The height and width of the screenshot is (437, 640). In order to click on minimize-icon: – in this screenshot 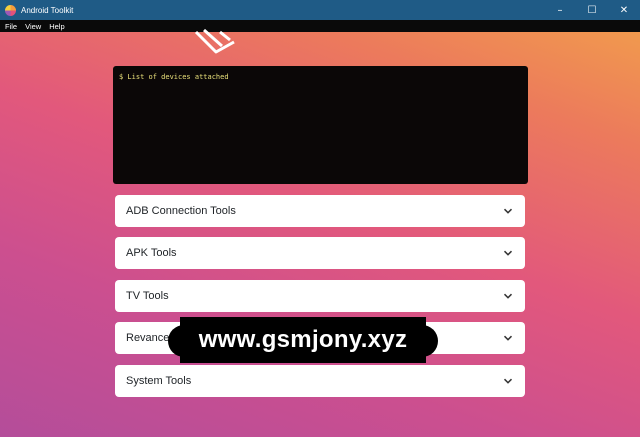, I will do `click(560, 10)`.